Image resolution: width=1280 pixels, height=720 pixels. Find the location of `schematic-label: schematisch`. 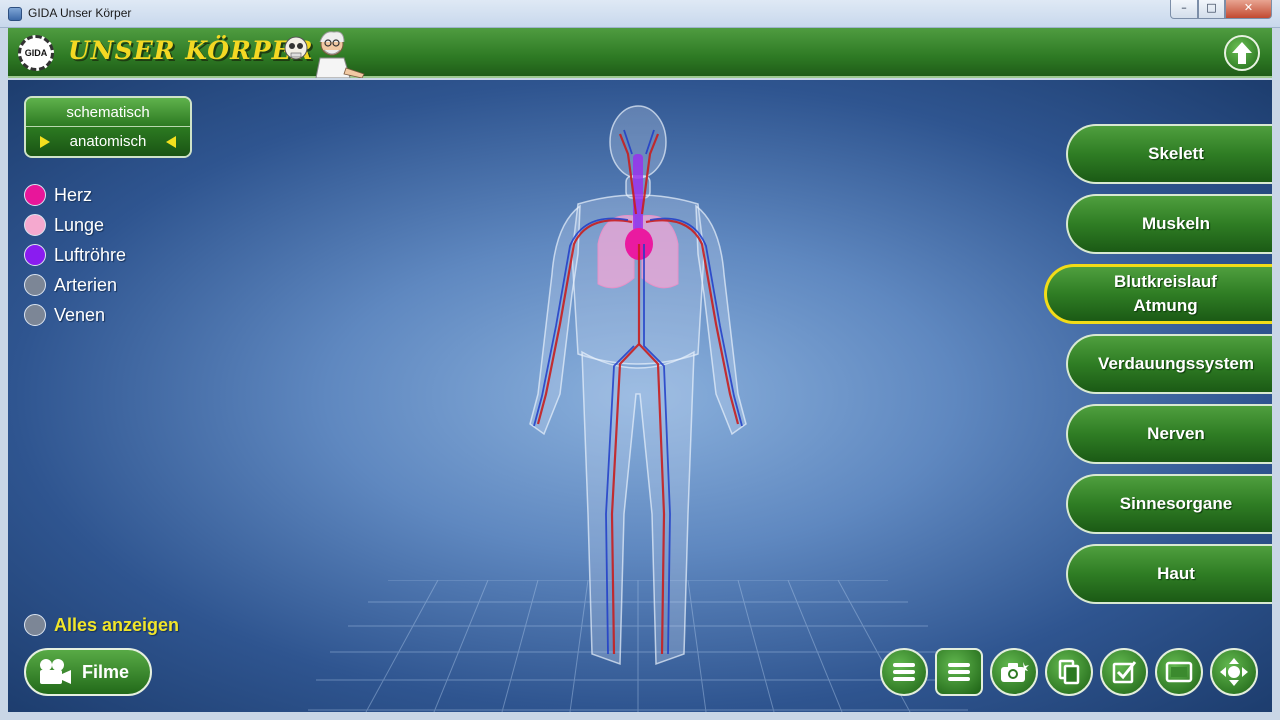

schematic-label: schematisch is located at coordinates (108, 112).